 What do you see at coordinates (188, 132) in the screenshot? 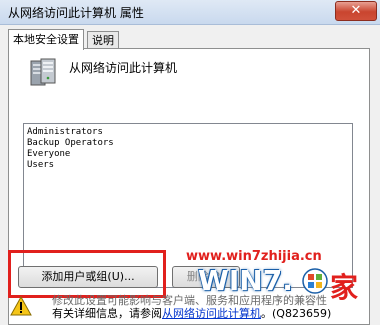
I see `list-item: Administrators` at bounding box center [188, 132].